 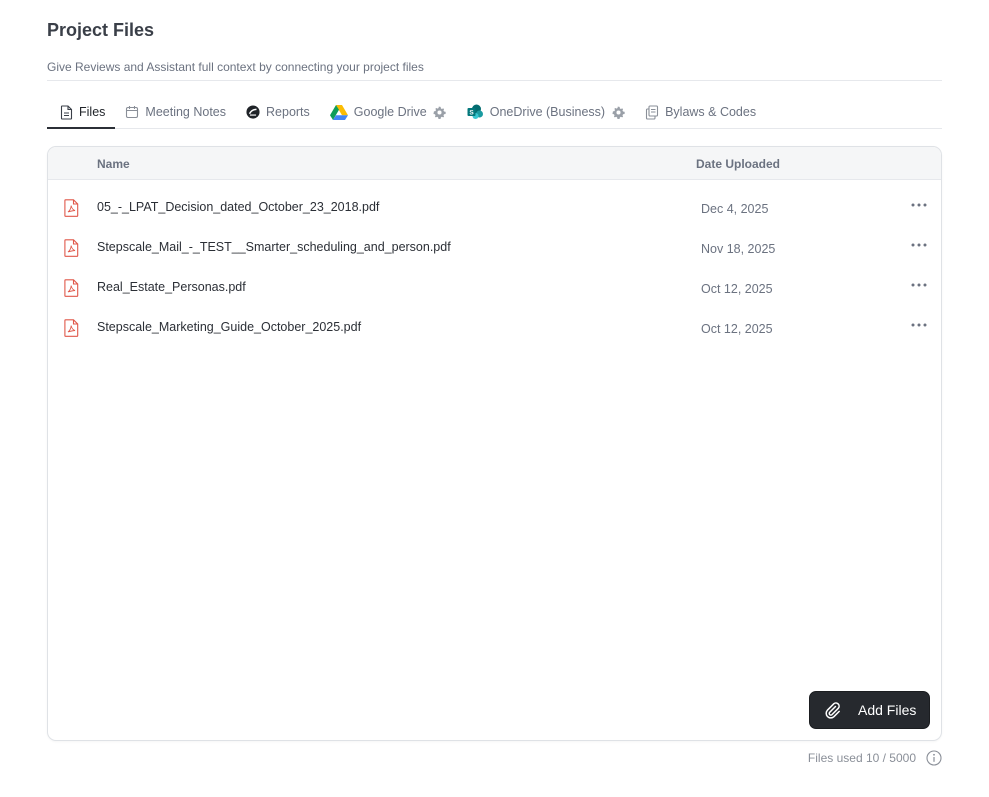 I want to click on sharepoint-icon: S, so click(x=475, y=111).